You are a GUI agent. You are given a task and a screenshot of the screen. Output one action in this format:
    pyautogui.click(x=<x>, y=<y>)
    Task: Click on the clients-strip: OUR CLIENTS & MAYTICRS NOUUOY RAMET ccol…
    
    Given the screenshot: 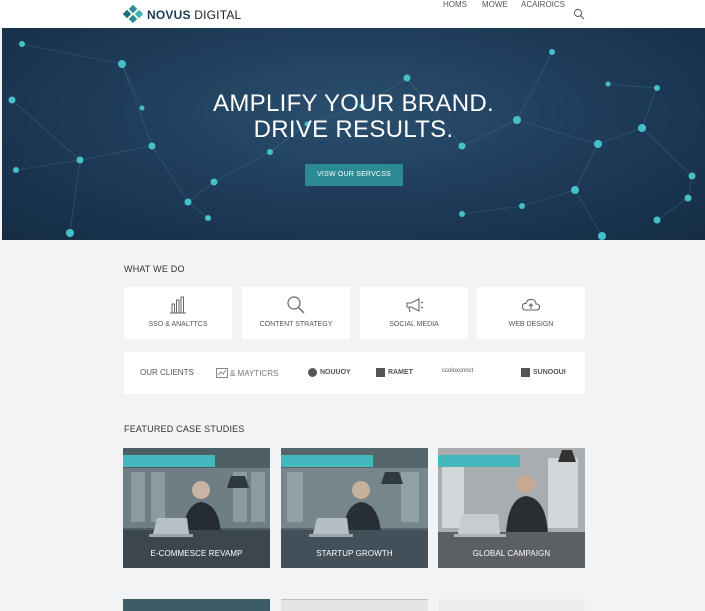 What is the action you would take?
    pyautogui.click(x=354, y=373)
    